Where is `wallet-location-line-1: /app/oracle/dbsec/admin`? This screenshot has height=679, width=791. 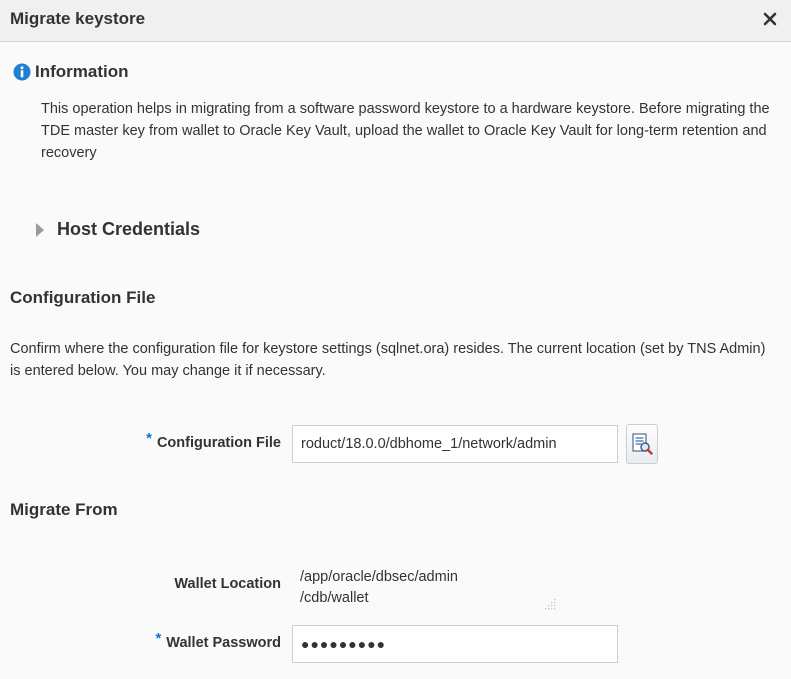 wallet-location-line-1: /app/oracle/dbsec/admin is located at coordinates (379, 577).